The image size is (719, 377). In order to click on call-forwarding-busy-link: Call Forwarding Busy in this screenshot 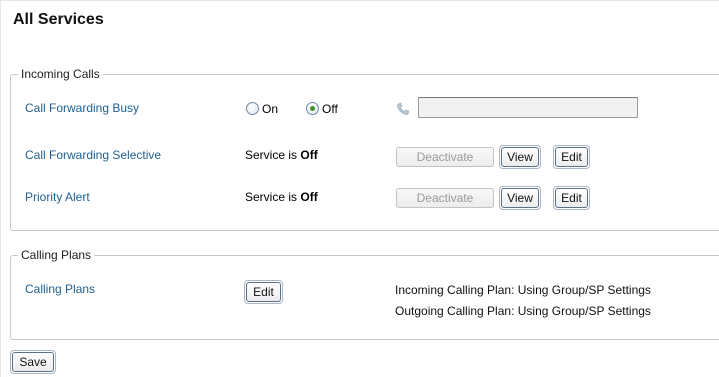, I will do `click(82, 108)`.